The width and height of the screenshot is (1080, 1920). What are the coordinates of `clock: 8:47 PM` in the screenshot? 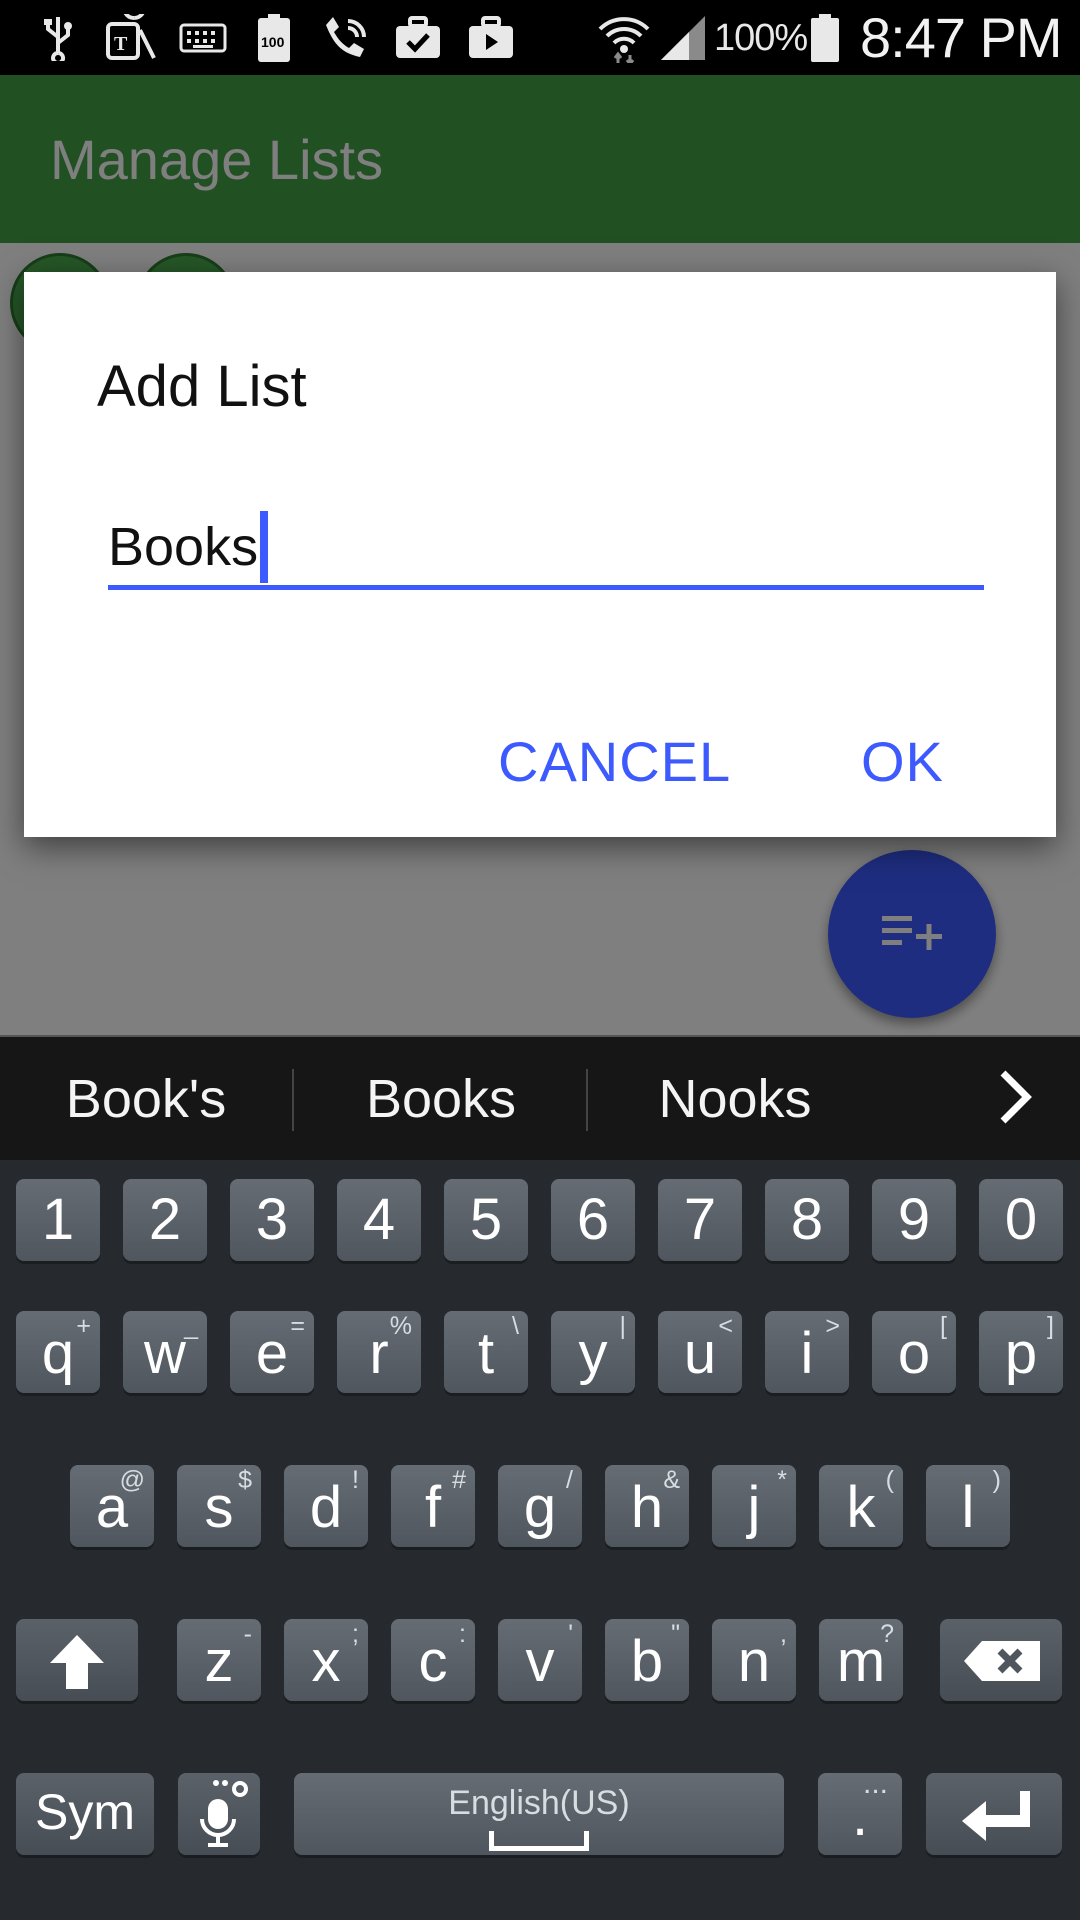 It's located at (961, 37).